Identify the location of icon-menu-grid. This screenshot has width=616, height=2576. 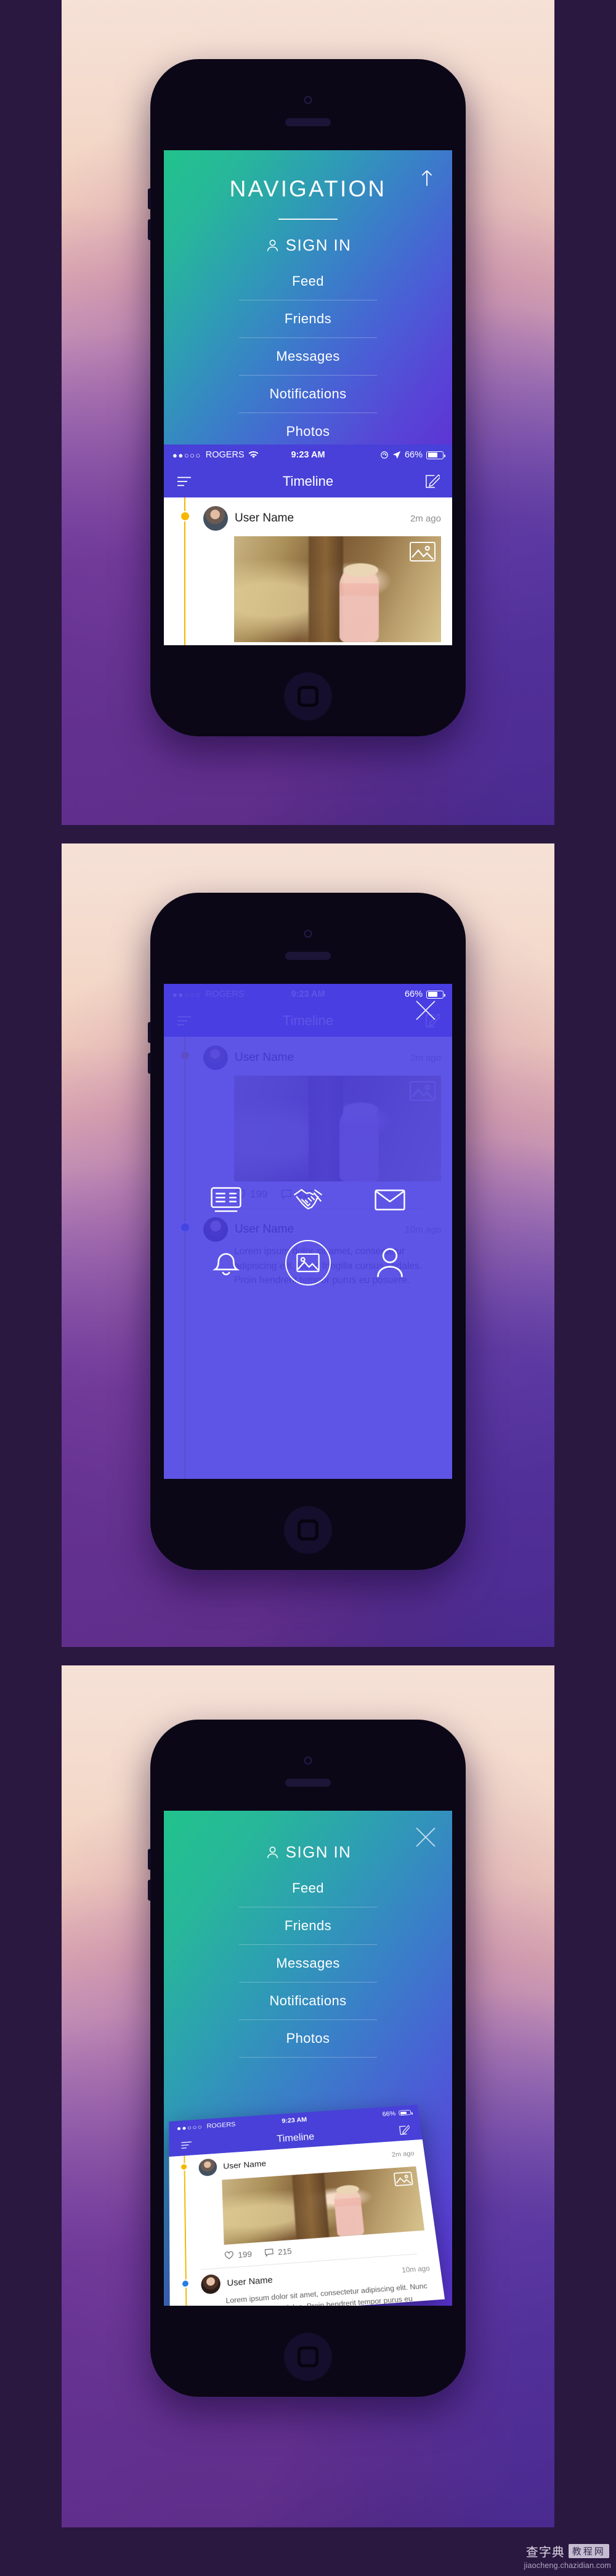
(308, 1231).